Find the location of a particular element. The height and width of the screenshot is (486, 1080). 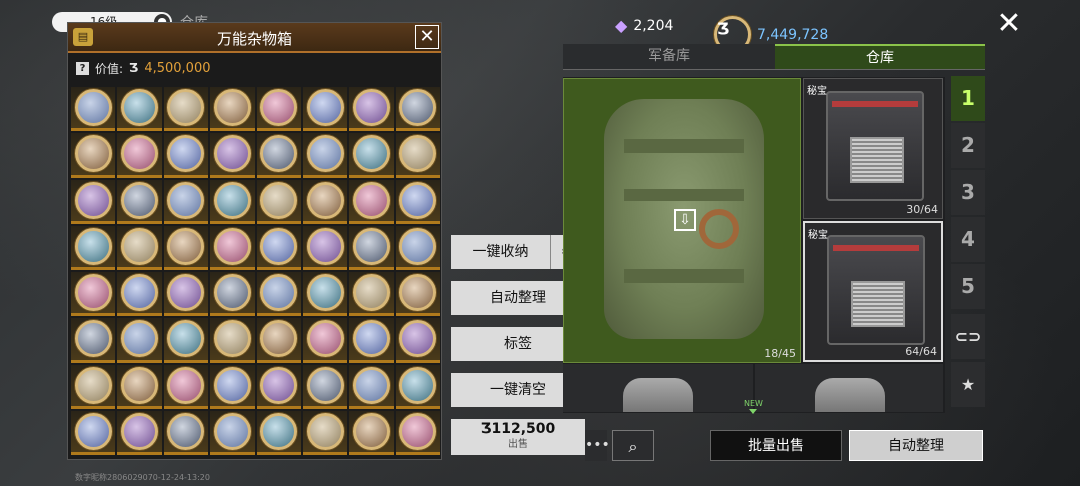

chest-slot-1: 秘宝 30/64 is located at coordinates (873, 148).